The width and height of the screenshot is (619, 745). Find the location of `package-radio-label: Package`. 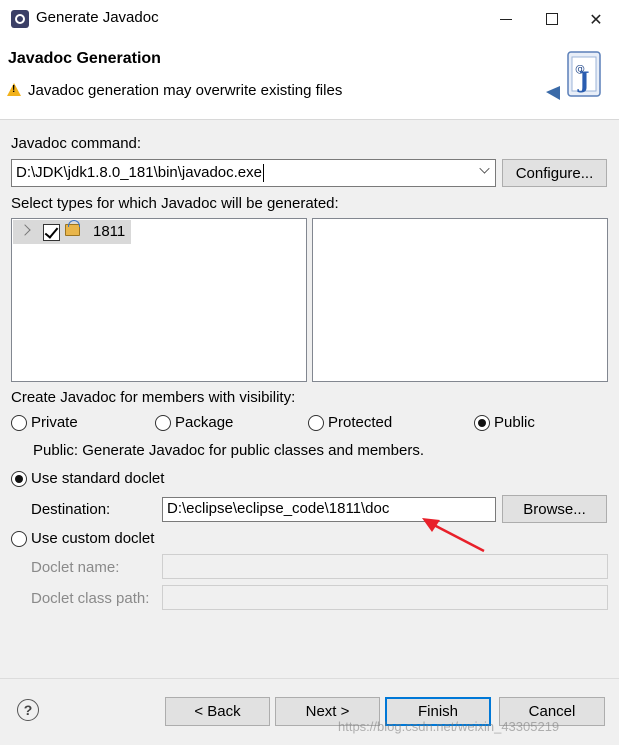

package-radio-label: Package is located at coordinates (204, 422).